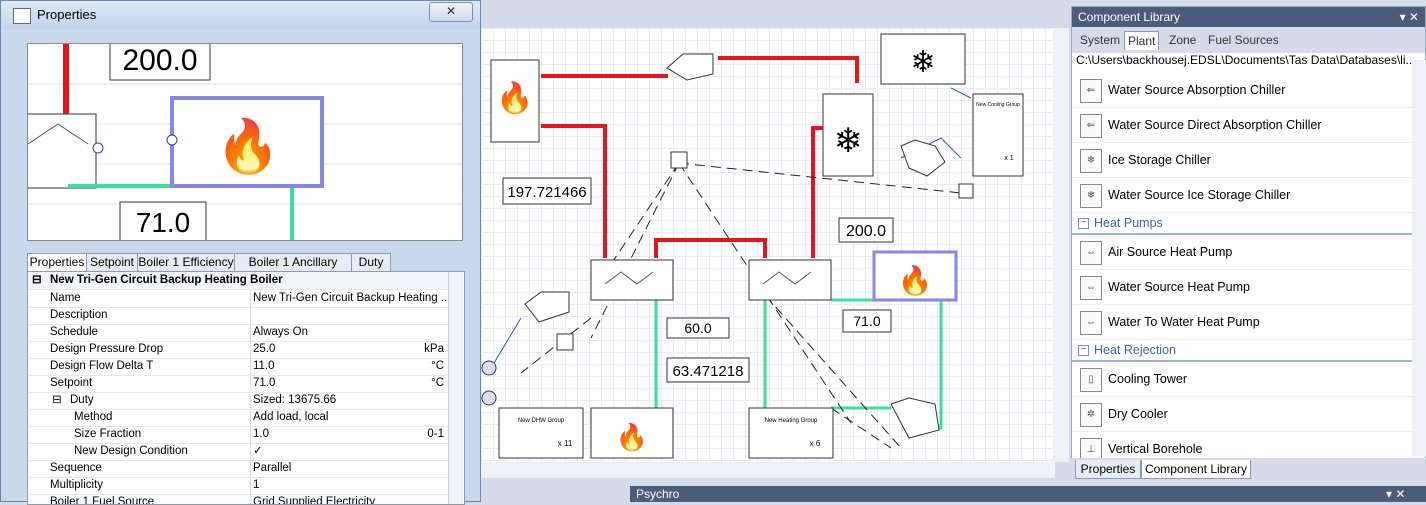 This screenshot has height=505, width=1426. I want to click on properties-titlebar: Properties ✕, so click(240, 15).